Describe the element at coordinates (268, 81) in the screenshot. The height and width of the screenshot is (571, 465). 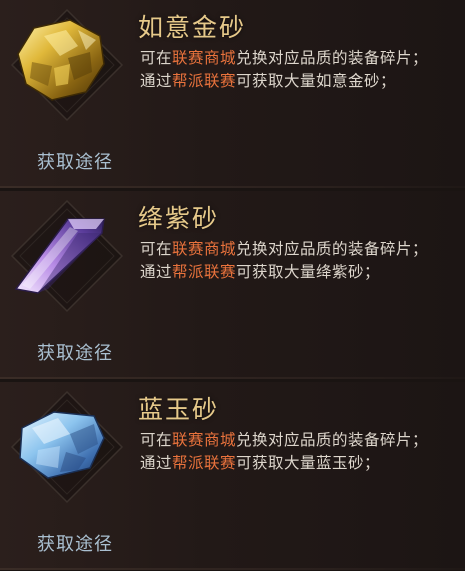
I see `description-line-2: 通过帮派联赛可获取大量如意金砂；` at that location.